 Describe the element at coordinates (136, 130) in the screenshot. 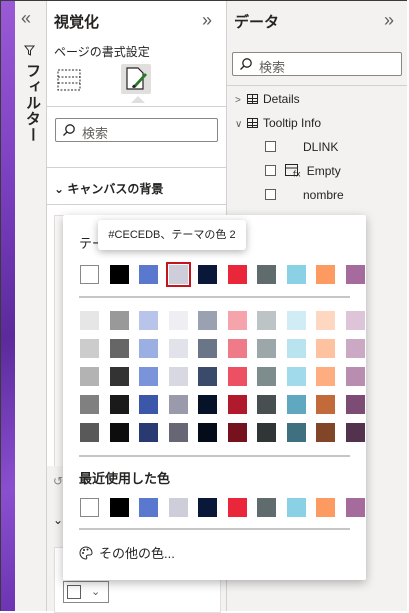

I see `viz-search-input: 検索` at that location.